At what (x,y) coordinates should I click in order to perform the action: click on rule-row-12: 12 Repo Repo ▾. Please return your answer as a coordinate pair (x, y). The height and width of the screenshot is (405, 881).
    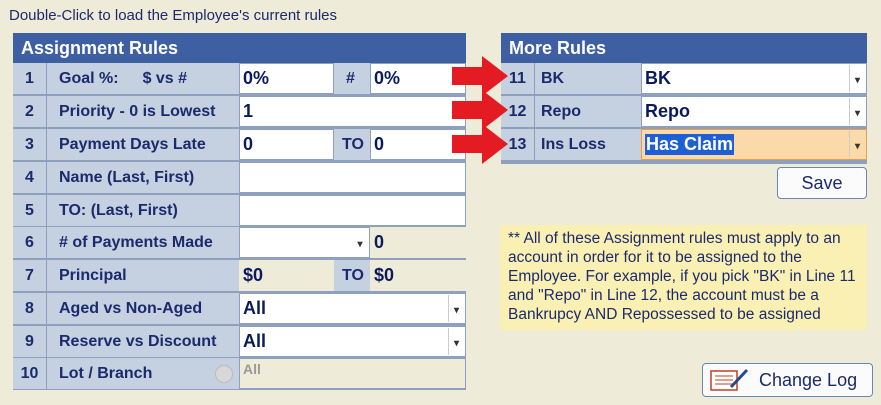
    Looking at the image, I should click on (684, 111).